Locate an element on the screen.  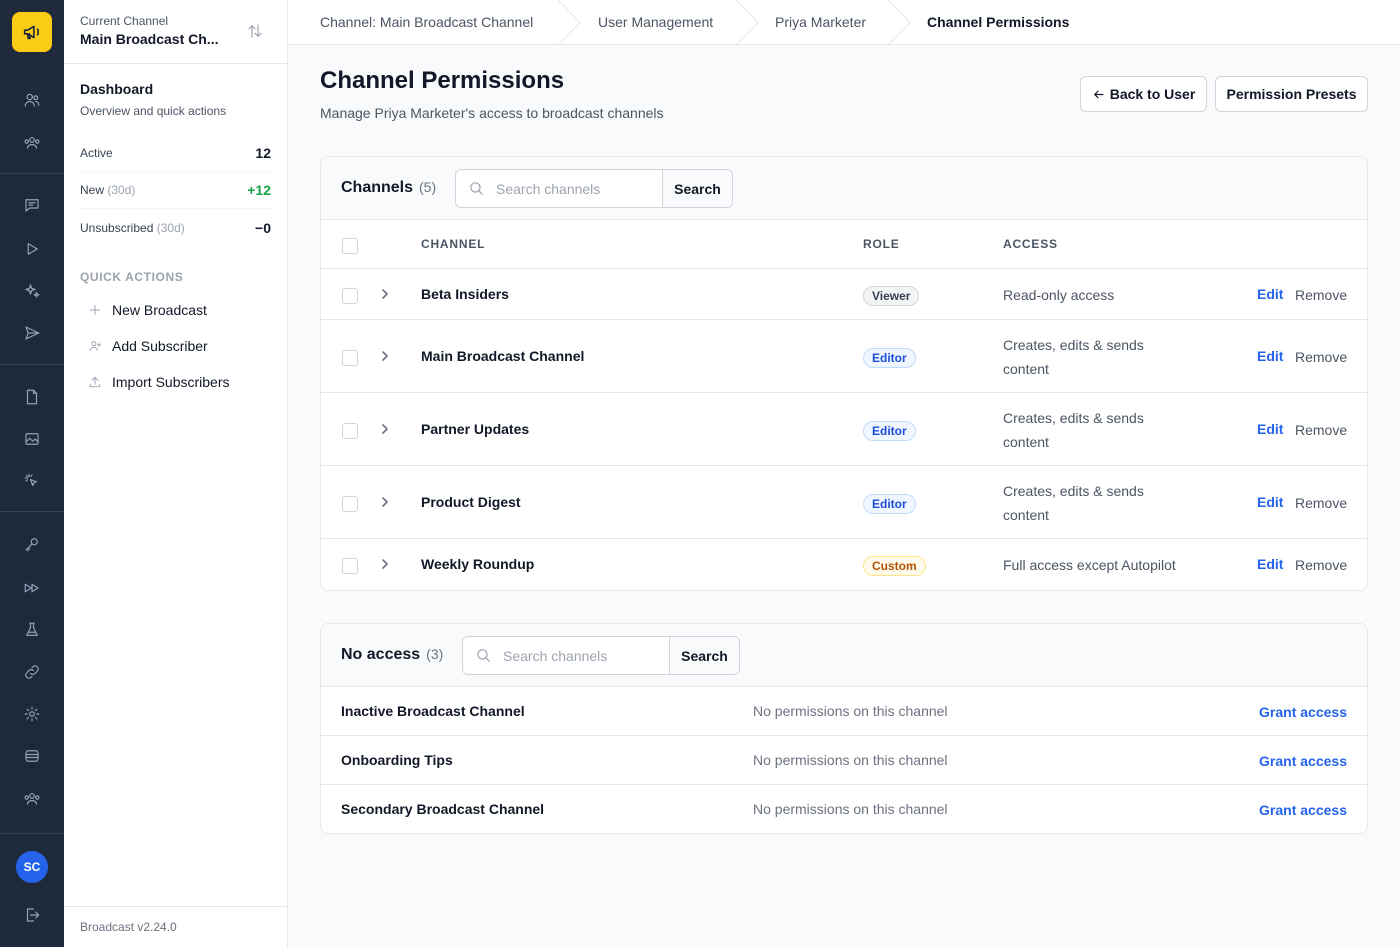
channel-name: Beta Insiders is located at coordinates (465, 294).